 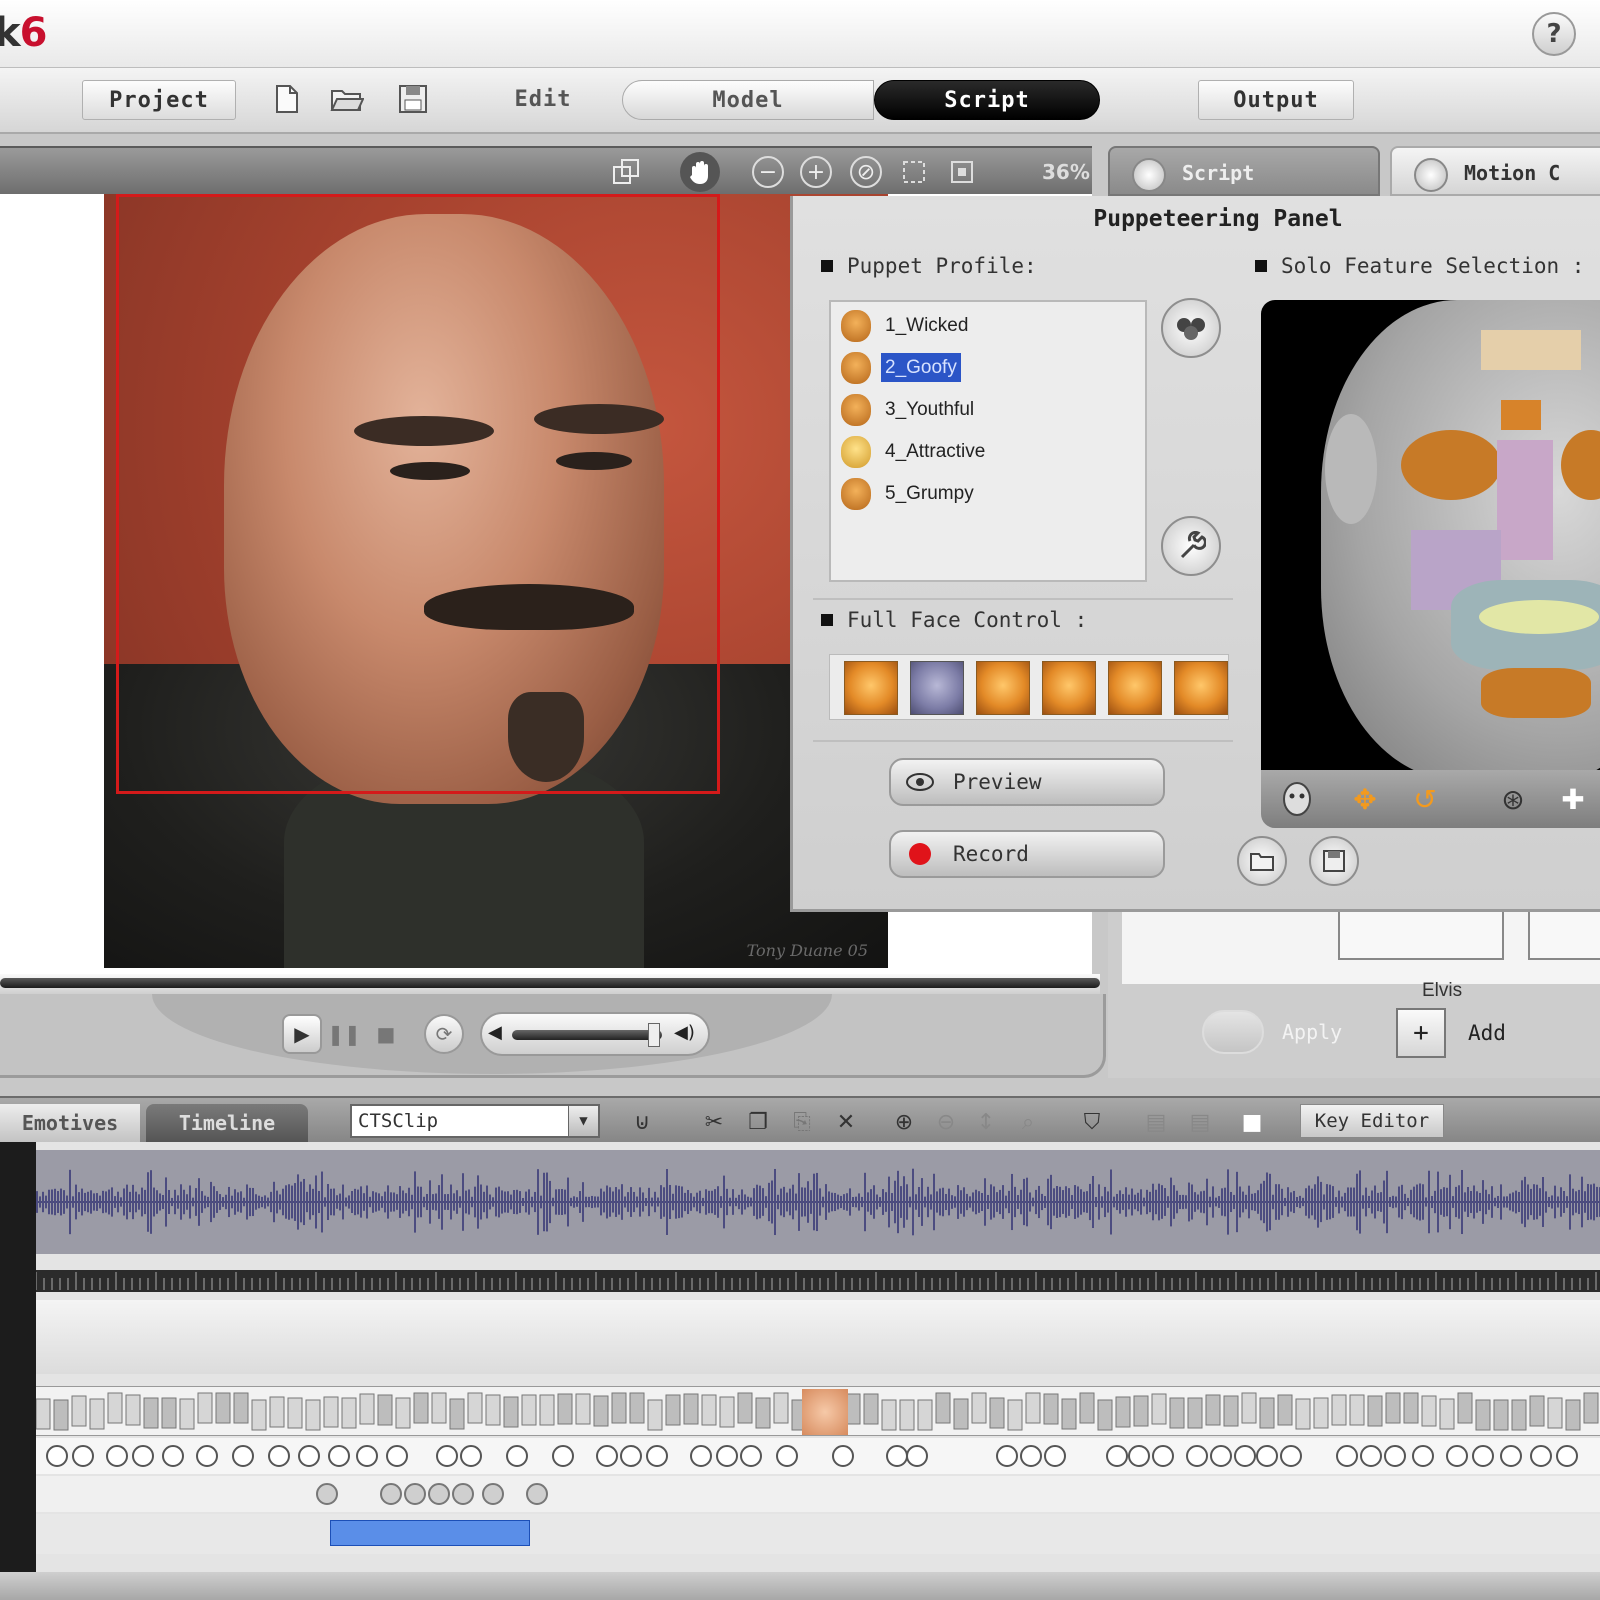 What do you see at coordinates (1028, 1122) in the screenshot?
I see `search-icon: ⌕` at bounding box center [1028, 1122].